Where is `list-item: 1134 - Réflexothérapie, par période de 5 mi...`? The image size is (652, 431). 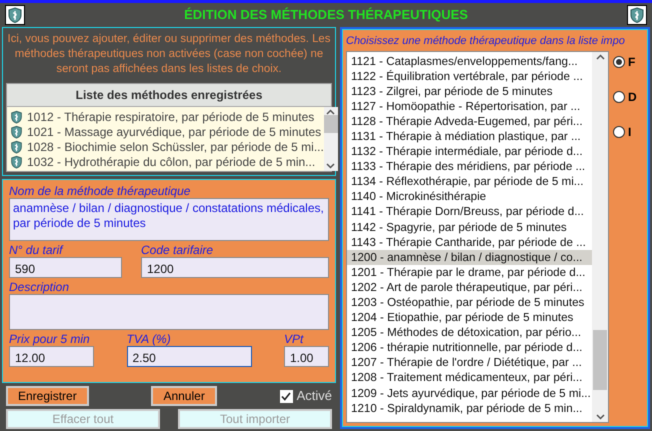
list-item: 1134 - Réflexothérapie, par période de 5 mi... is located at coordinates (469, 182).